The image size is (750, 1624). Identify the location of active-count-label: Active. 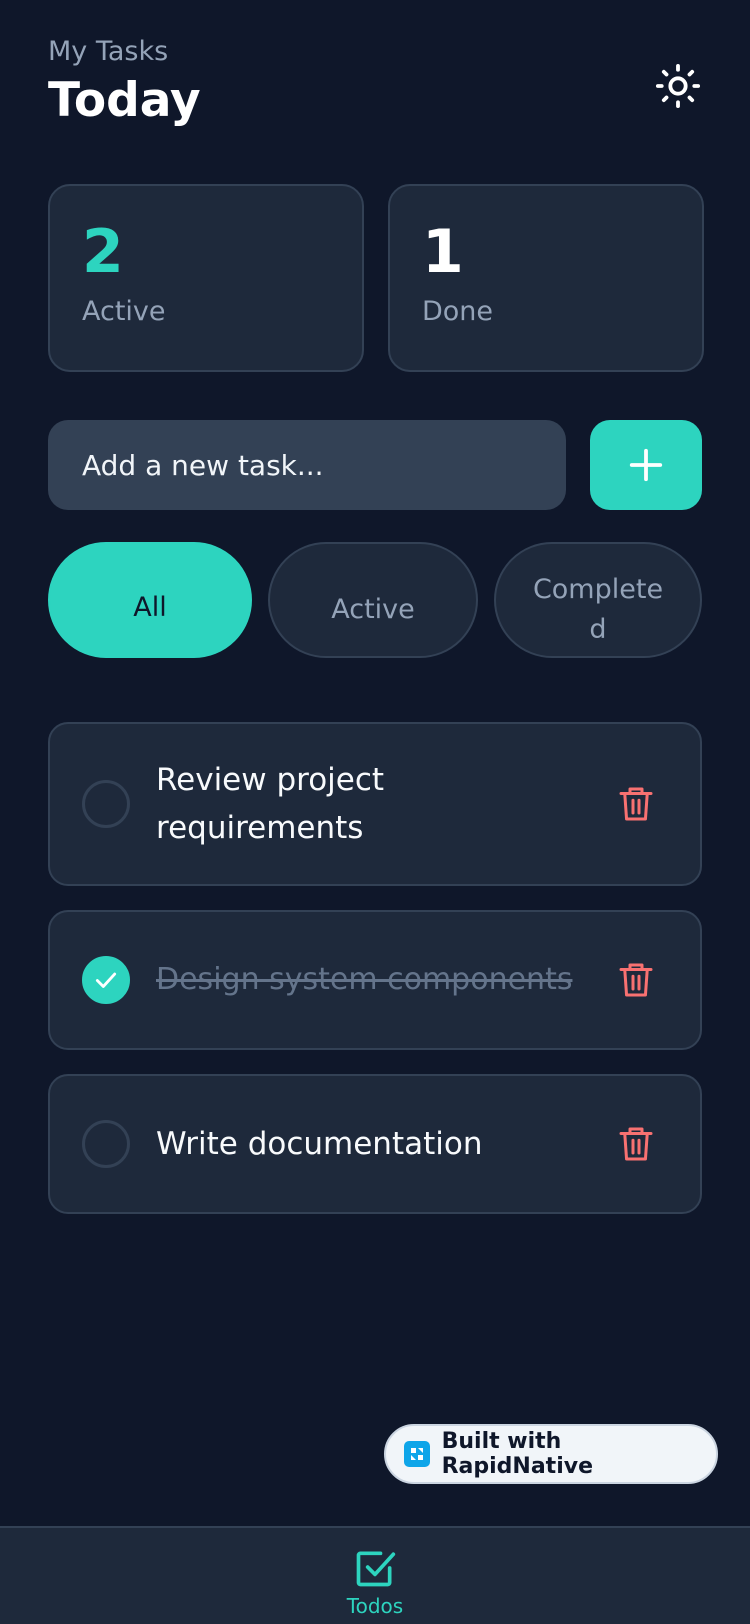
(124, 311).